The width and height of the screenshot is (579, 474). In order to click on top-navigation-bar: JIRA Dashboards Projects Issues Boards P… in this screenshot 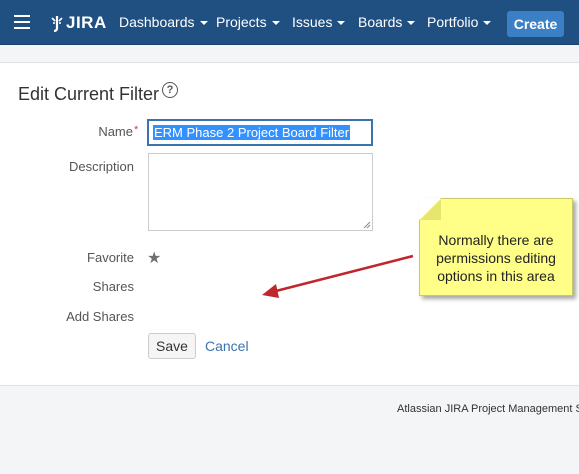, I will do `click(289, 22)`.